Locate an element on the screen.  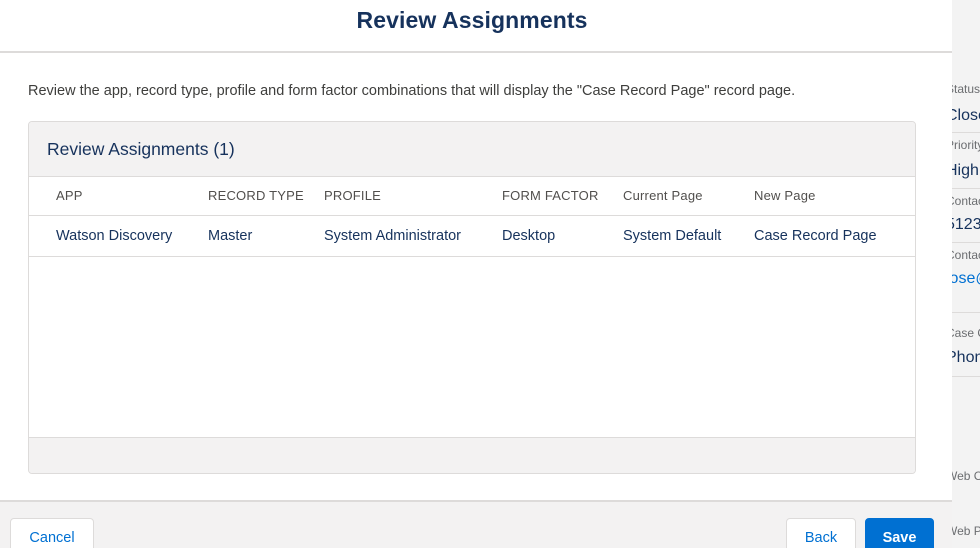
column-header-record-type: RECORD TYPE is located at coordinates (256, 195).